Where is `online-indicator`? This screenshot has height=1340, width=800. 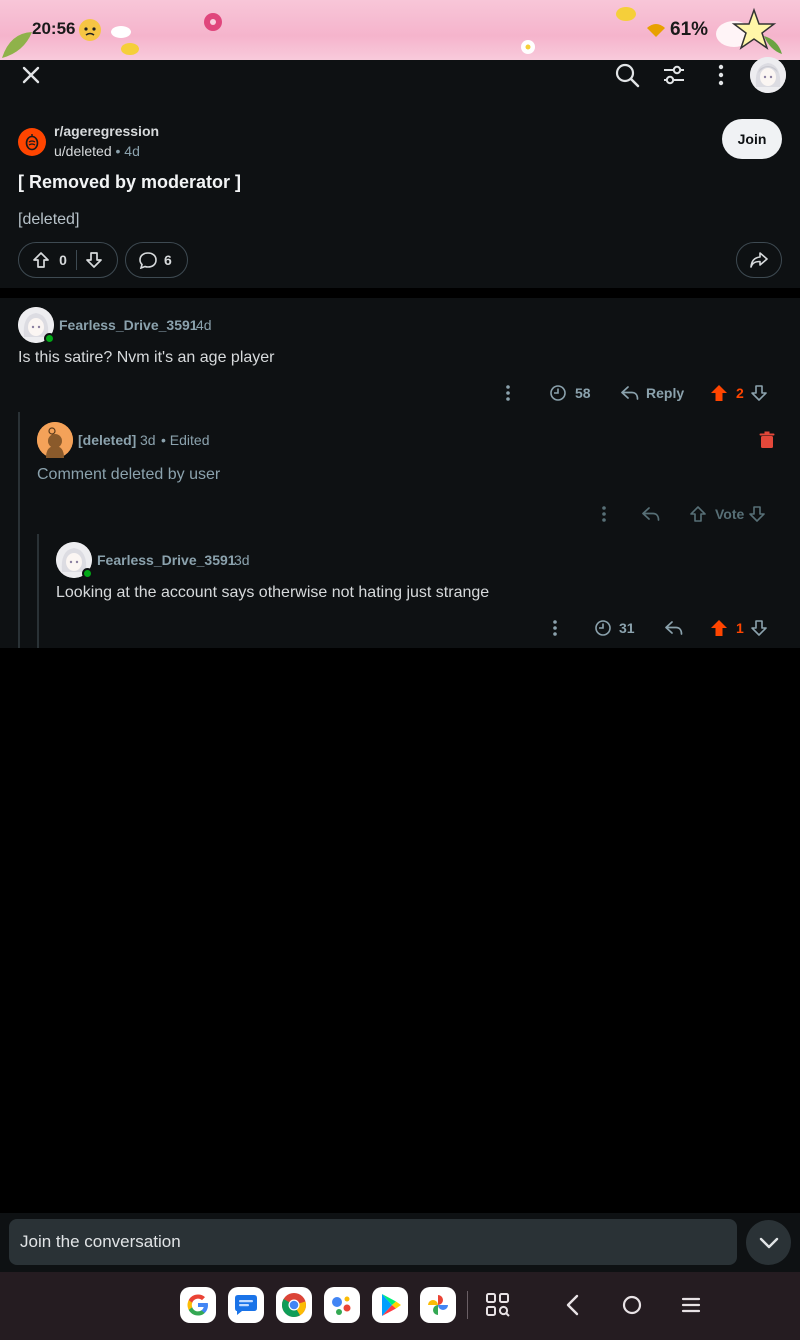 online-indicator is located at coordinates (49, 338).